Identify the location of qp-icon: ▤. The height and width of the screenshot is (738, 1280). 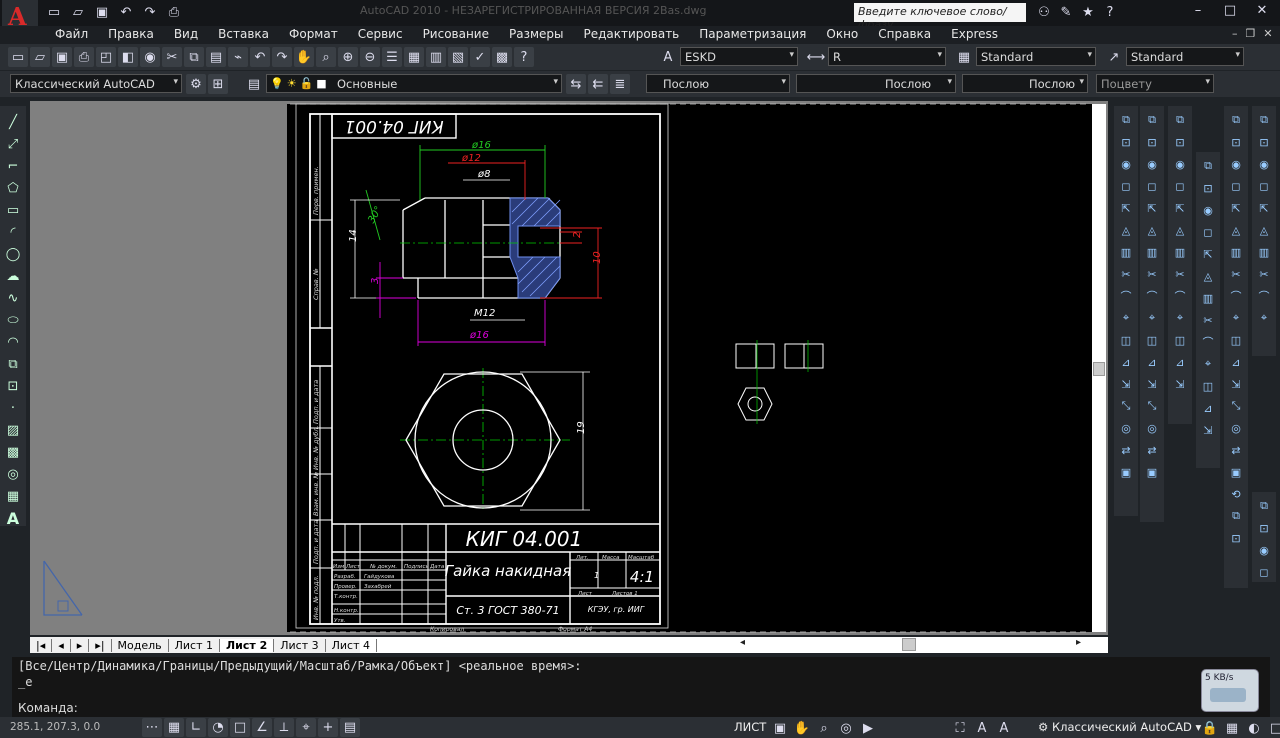
(350, 727).